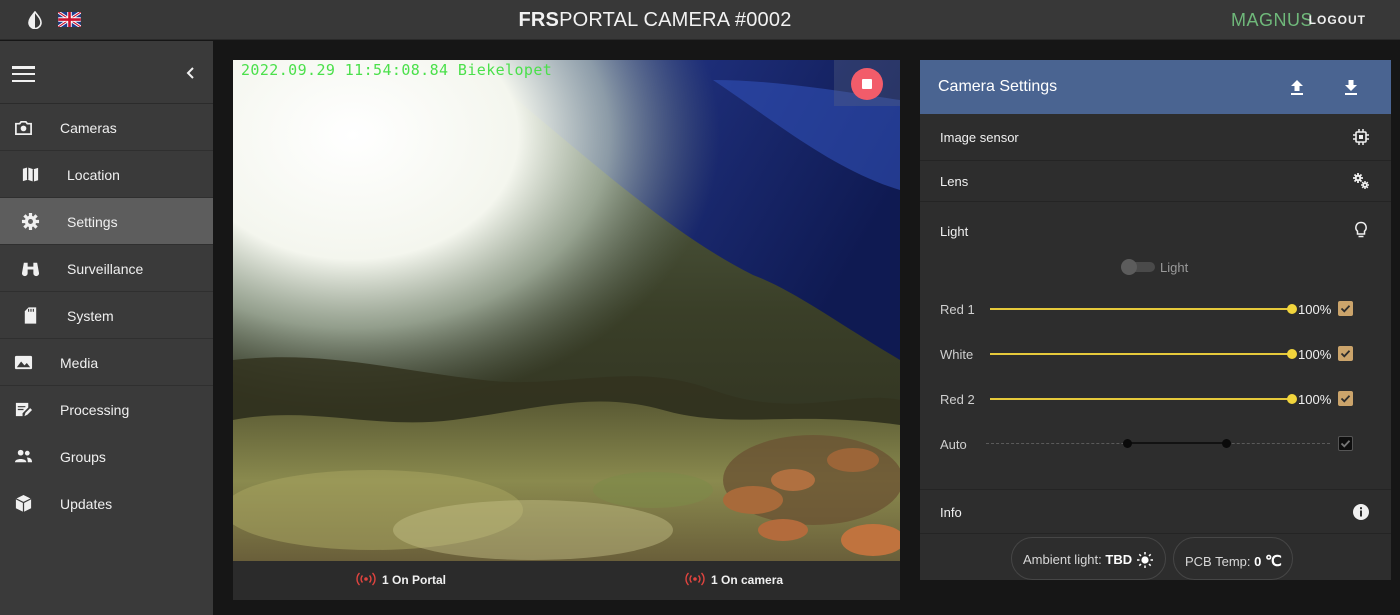 The width and height of the screenshot is (1400, 615). Describe the element at coordinates (1292, 399) in the screenshot. I see `red2-slider-knob` at that location.